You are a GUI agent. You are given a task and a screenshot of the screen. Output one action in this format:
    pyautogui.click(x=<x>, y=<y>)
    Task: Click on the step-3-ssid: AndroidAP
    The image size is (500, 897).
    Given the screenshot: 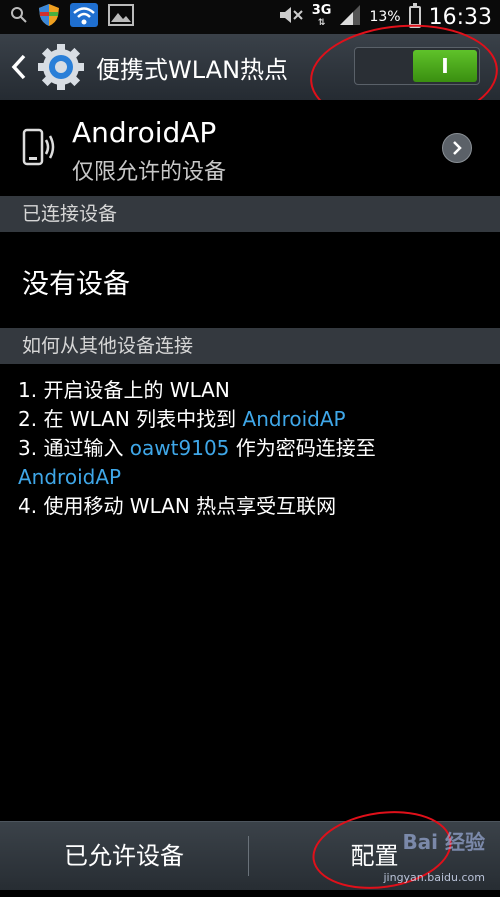 What is the action you would take?
    pyautogui.click(x=70, y=477)
    